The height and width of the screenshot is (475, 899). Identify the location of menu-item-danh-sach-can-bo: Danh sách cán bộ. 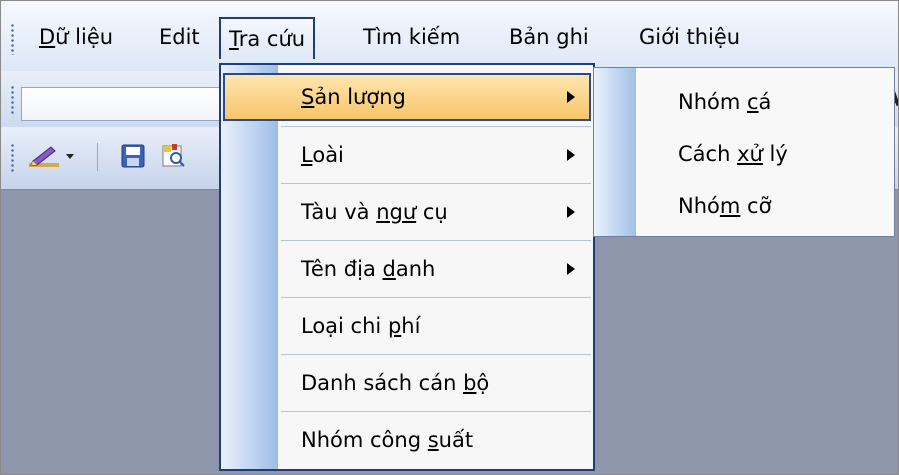
(407, 383).